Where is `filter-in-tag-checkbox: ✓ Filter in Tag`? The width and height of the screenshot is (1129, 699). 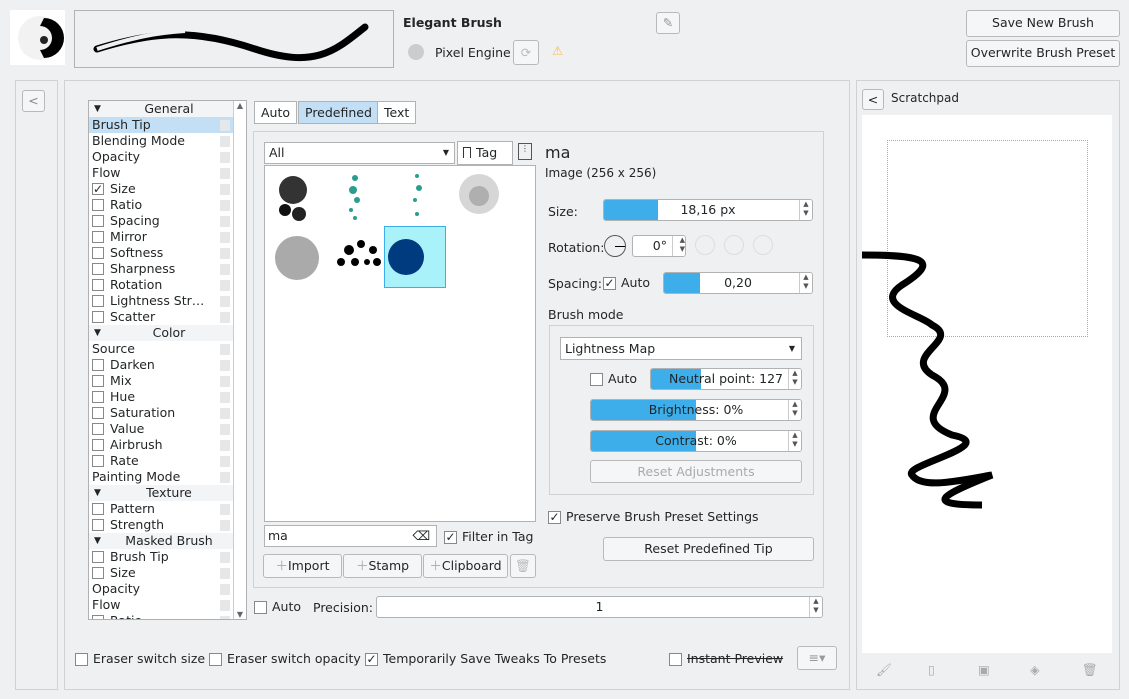 filter-in-tag-checkbox: ✓ Filter in Tag is located at coordinates (488, 536).